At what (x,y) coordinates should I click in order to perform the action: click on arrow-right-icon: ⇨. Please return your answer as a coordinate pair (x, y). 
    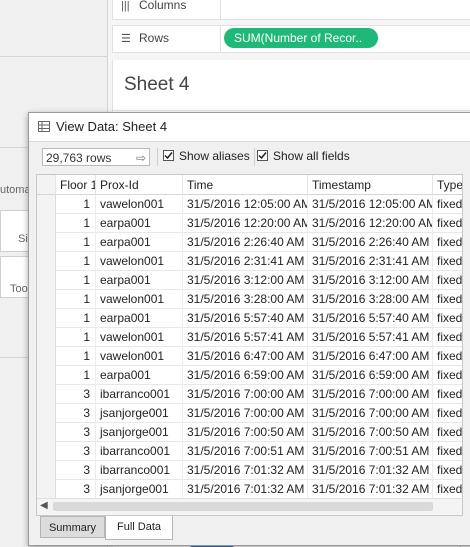
    Looking at the image, I should click on (141, 158).